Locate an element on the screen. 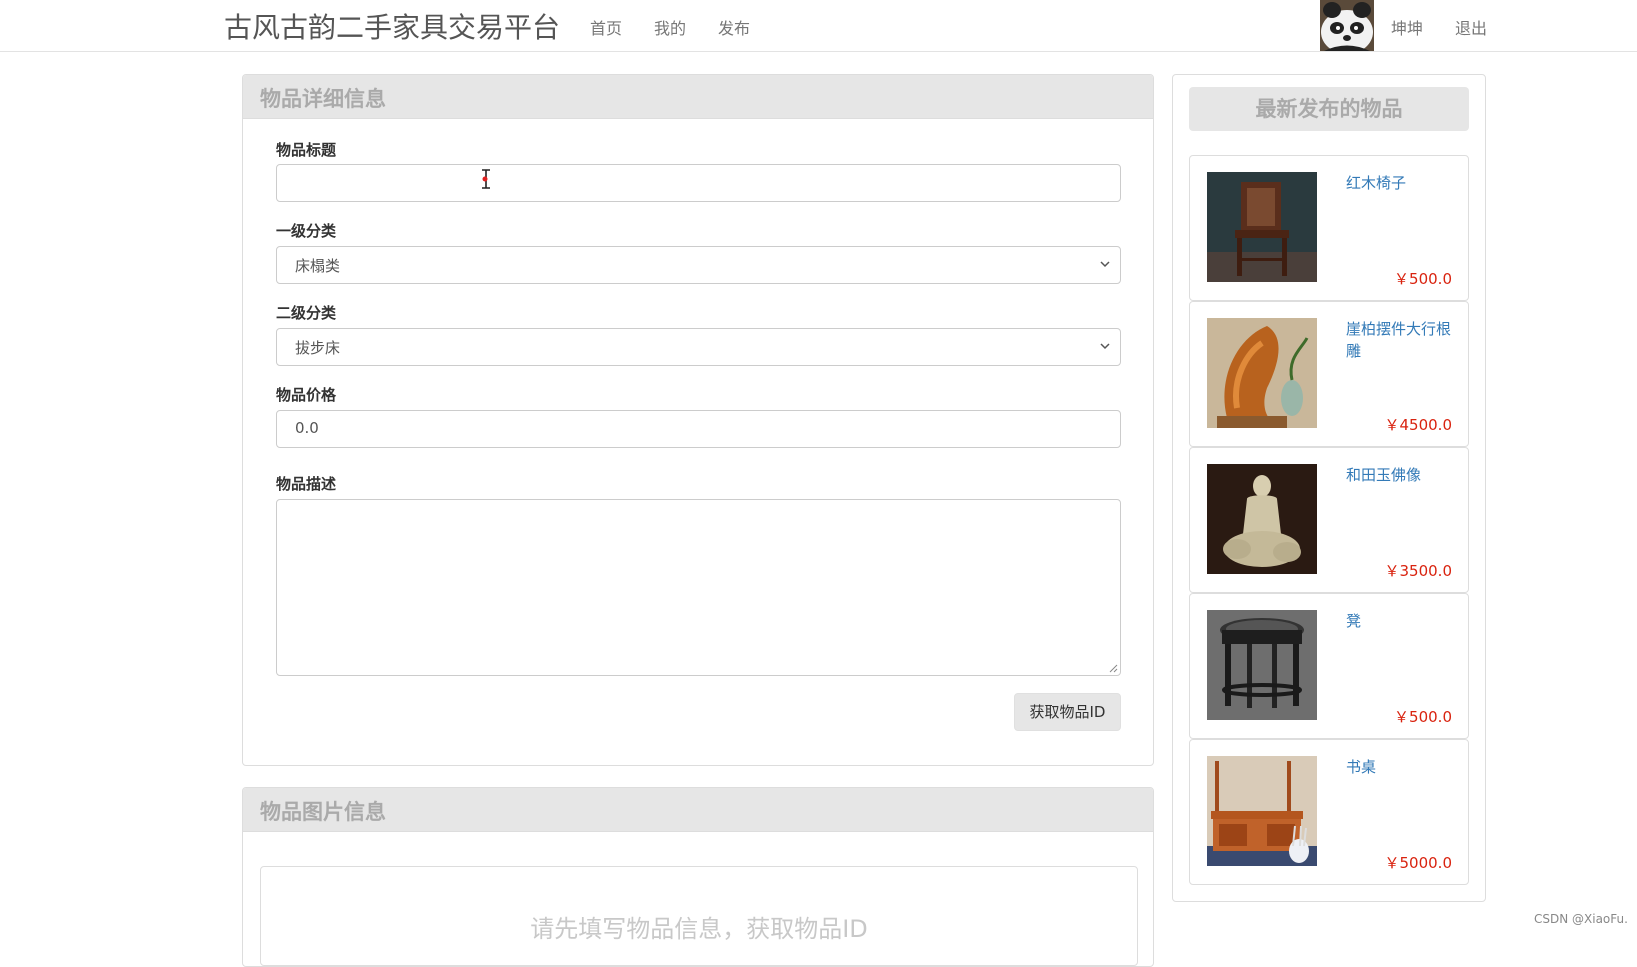  item-title-input is located at coordinates (698, 183).